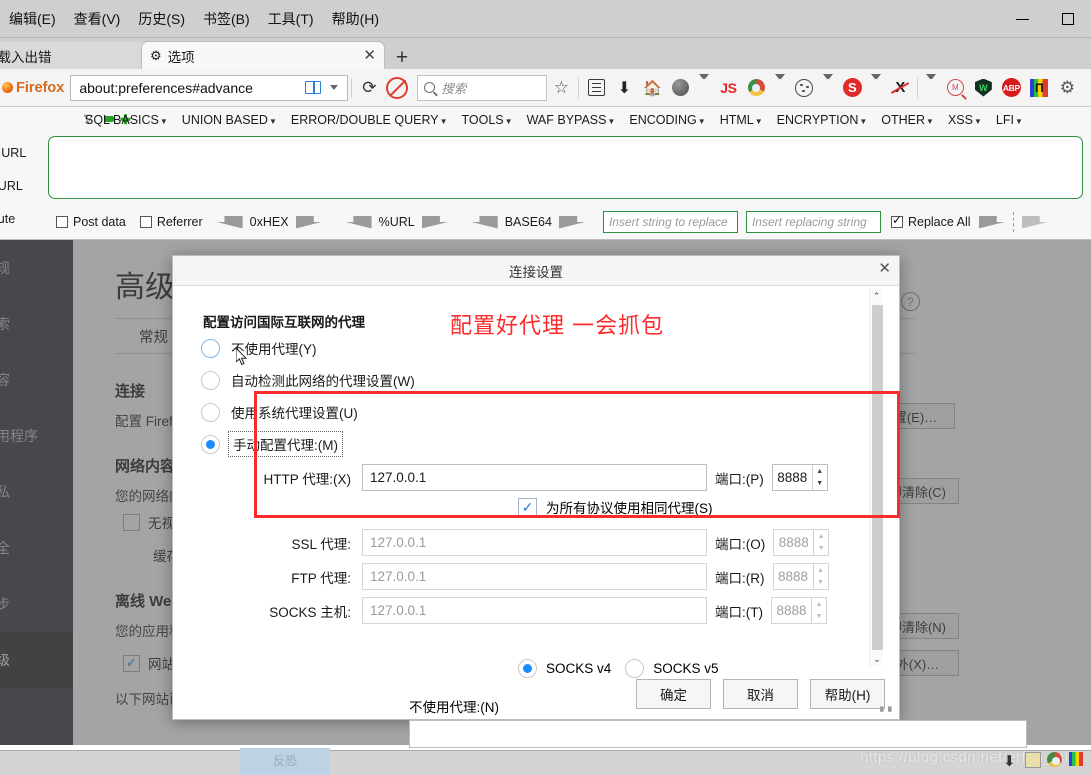  I want to click on home-icon: 🏠, so click(652, 88).